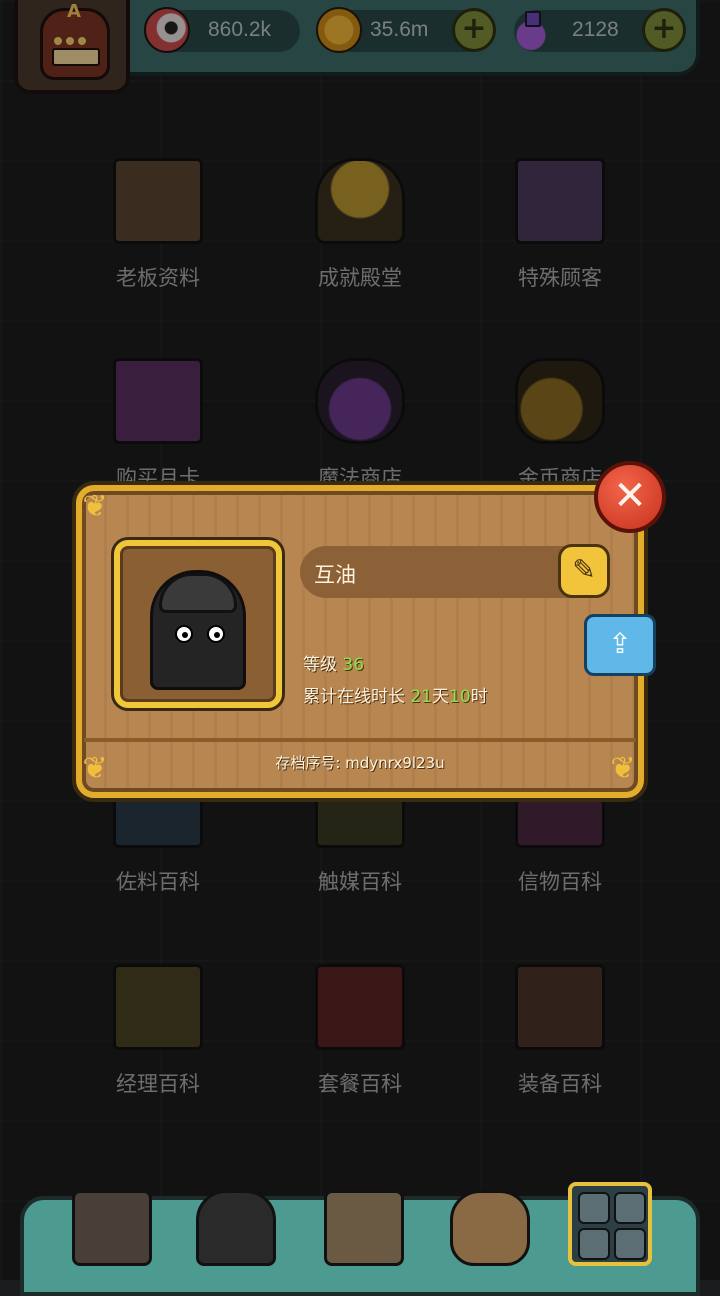 The height and width of the screenshot is (1296, 720). What do you see at coordinates (335, 575) in the screenshot?
I see `player-name: 互油` at bounding box center [335, 575].